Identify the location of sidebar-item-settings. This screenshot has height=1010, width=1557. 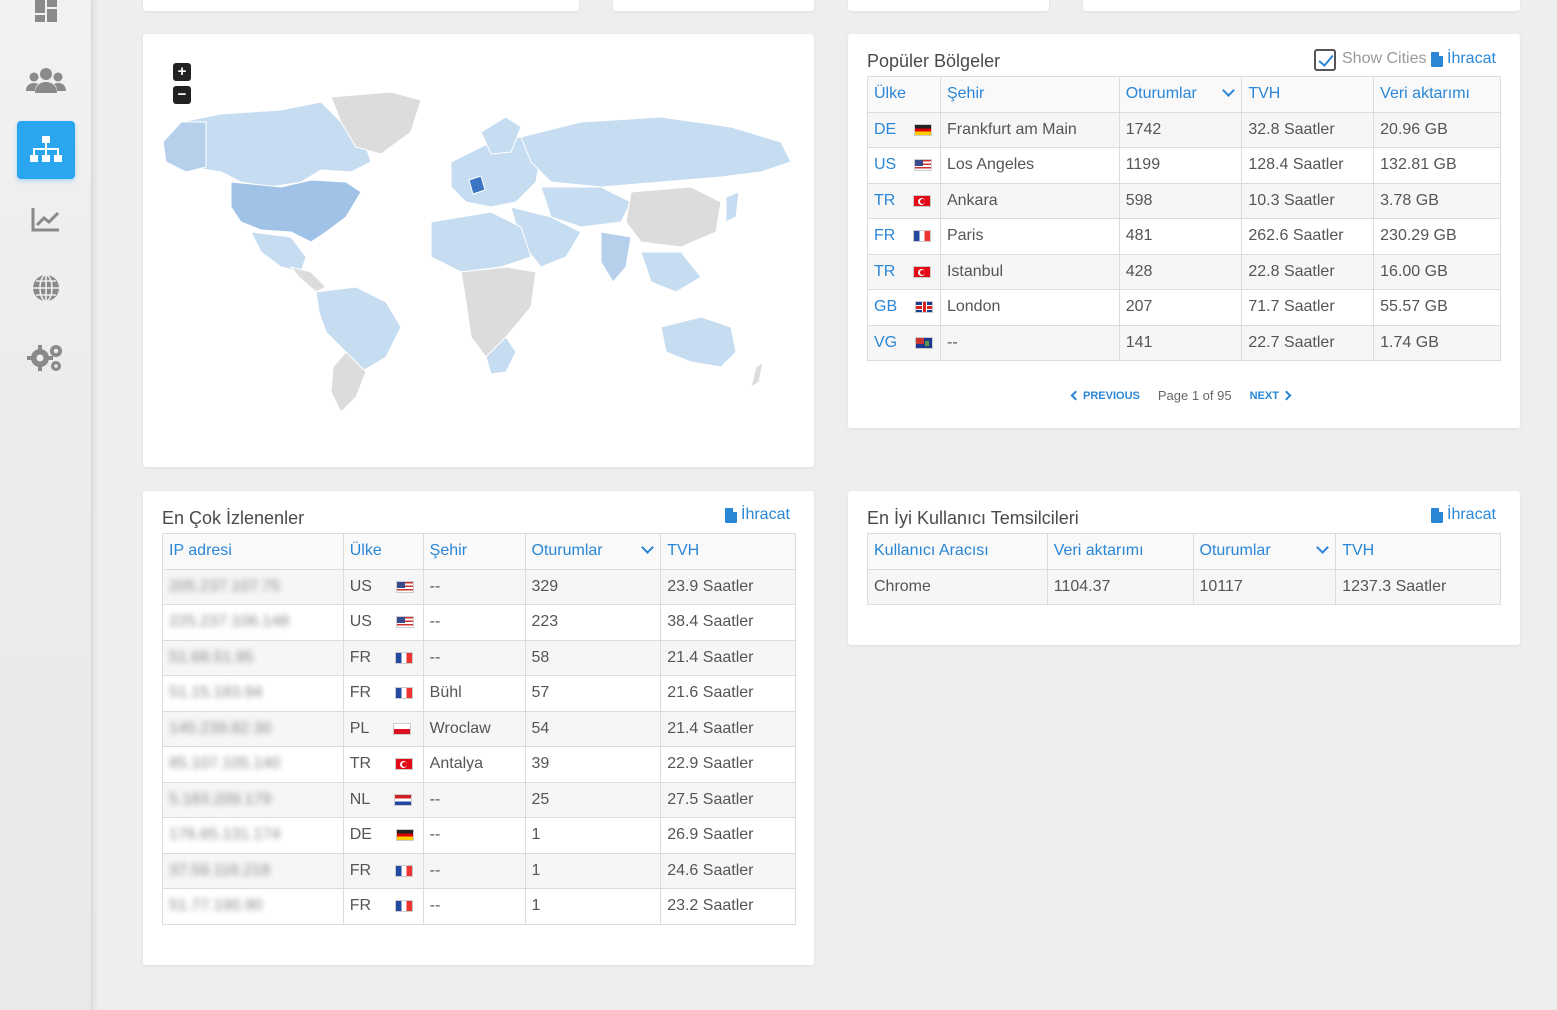
(46, 357).